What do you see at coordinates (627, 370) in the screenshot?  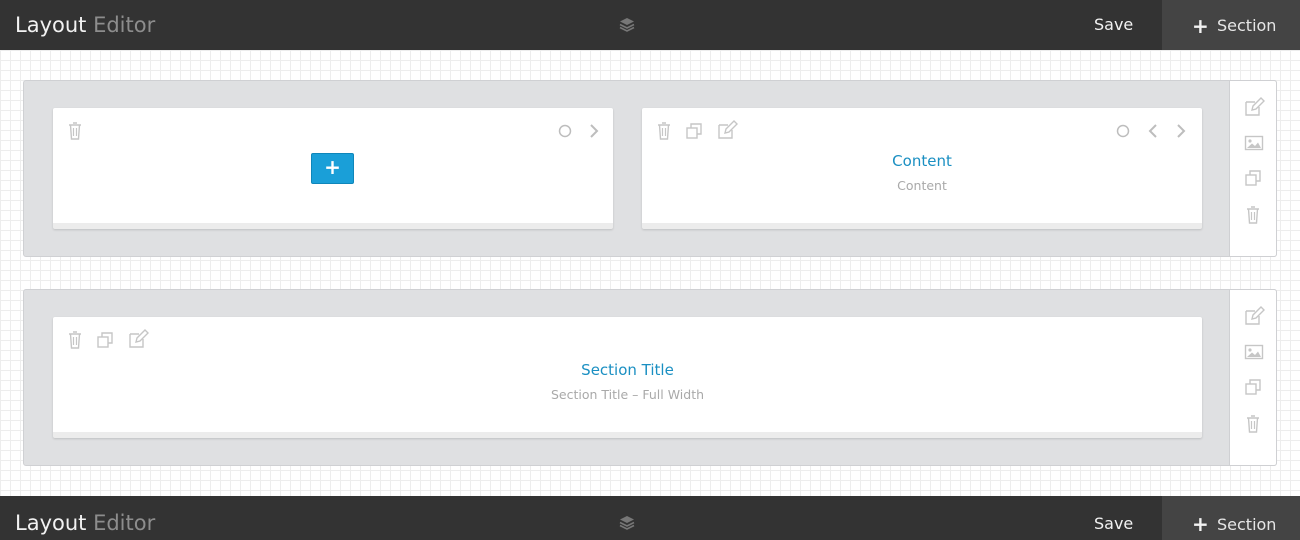 I see `module-title: Section Title` at bounding box center [627, 370].